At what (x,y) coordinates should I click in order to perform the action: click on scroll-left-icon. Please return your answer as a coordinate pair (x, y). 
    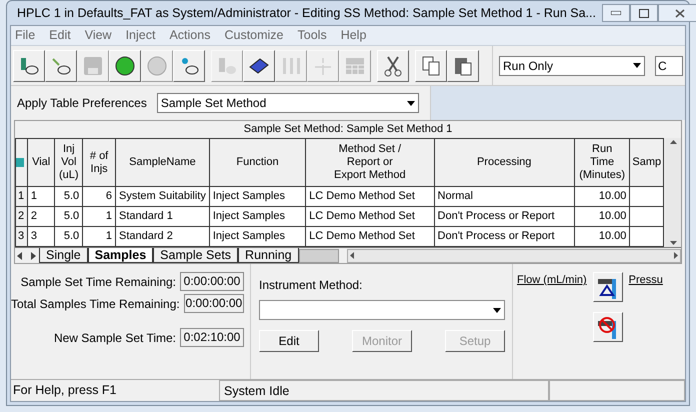
    Looking at the image, I should click on (352, 255).